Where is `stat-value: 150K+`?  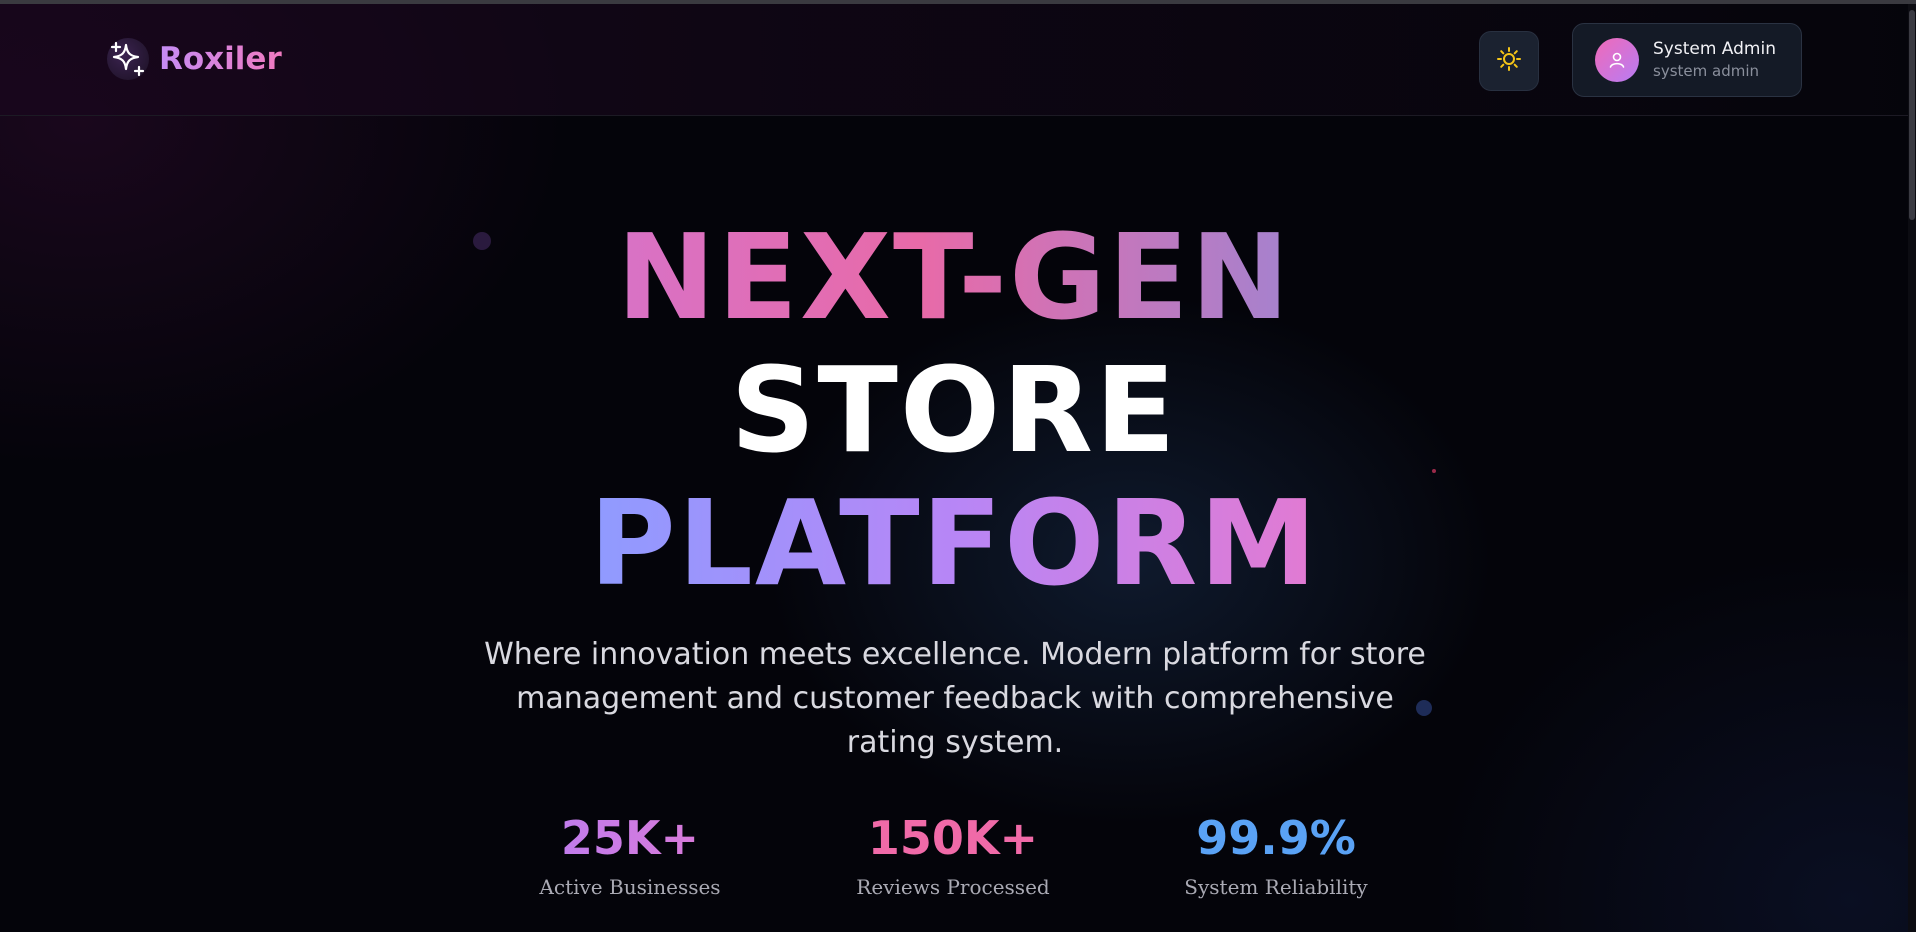 stat-value: 150K+ is located at coordinates (953, 838).